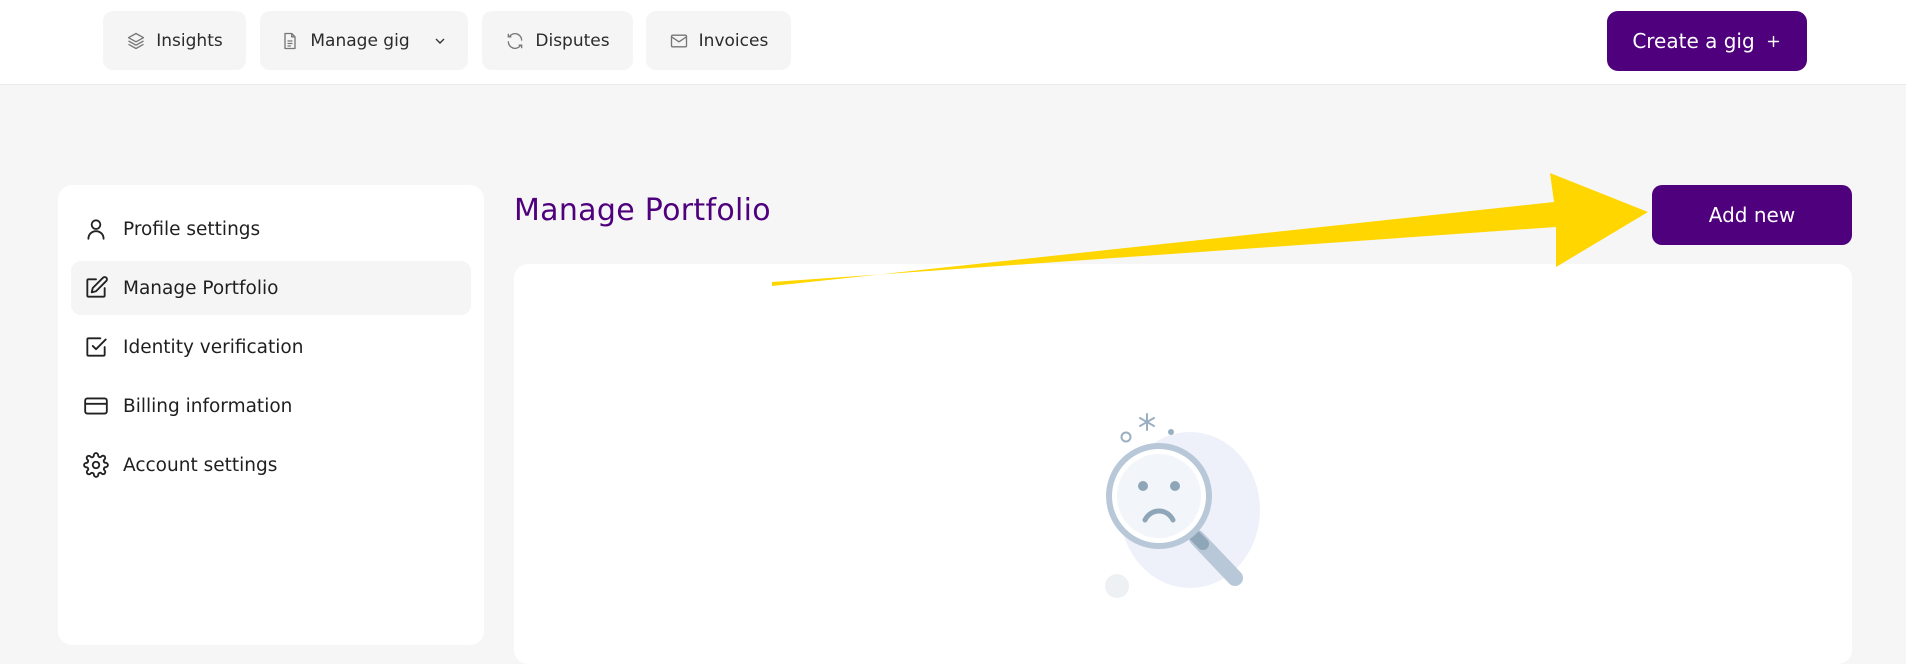  I want to click on sidebar-item-account-settings: Account settings, so click(271, 465).